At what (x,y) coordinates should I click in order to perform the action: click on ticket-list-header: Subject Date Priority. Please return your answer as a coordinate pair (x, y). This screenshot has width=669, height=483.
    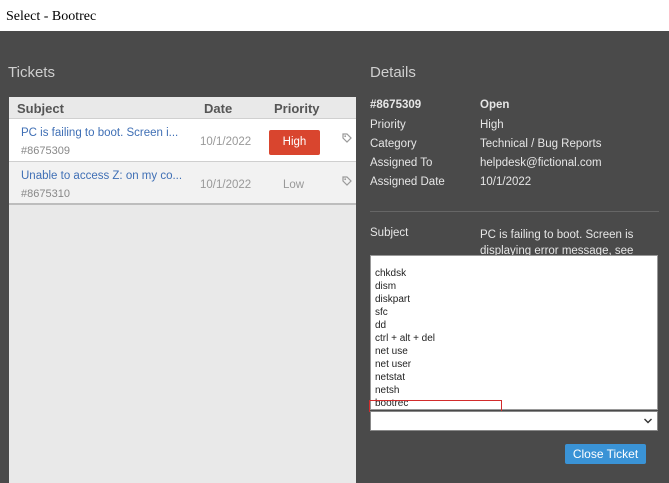
    Looking at the image, I should click on (182, 108).